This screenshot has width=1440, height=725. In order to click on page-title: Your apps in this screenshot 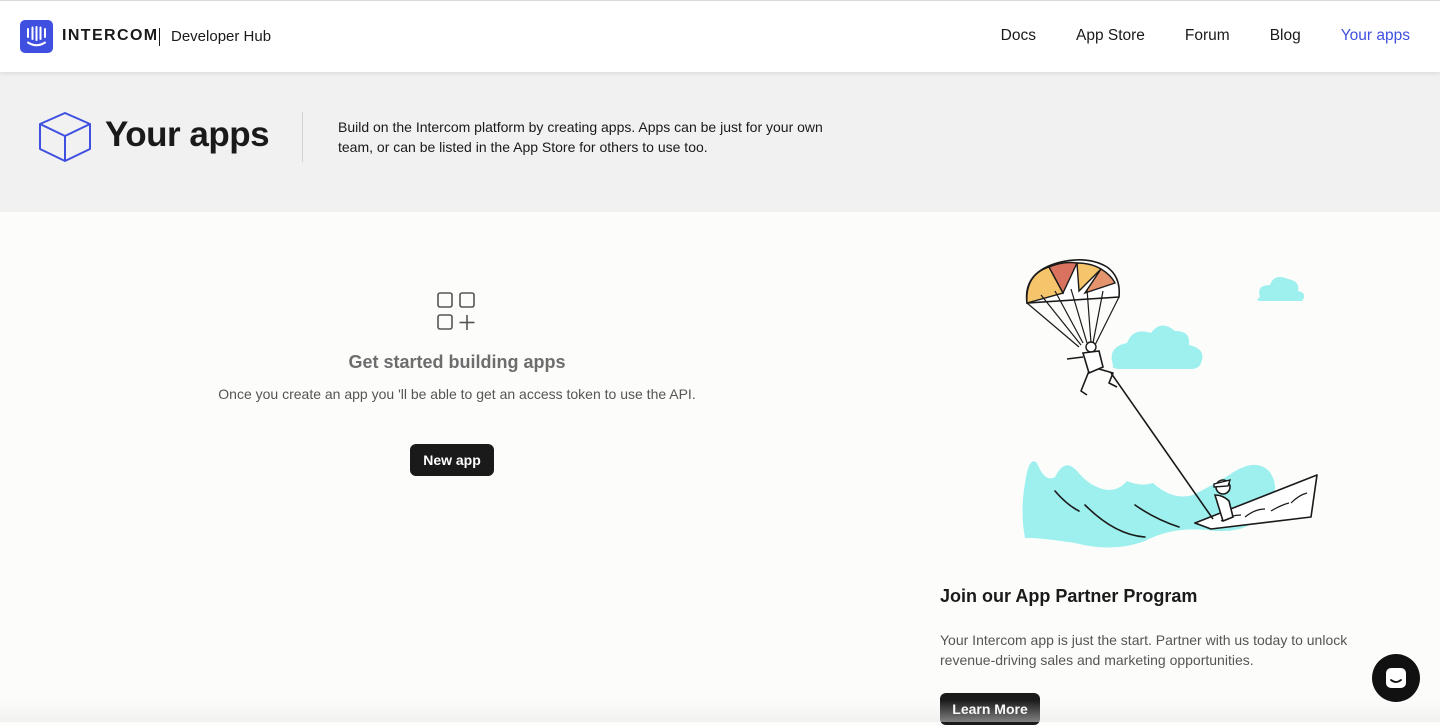, I will do `click(187, 134)`.